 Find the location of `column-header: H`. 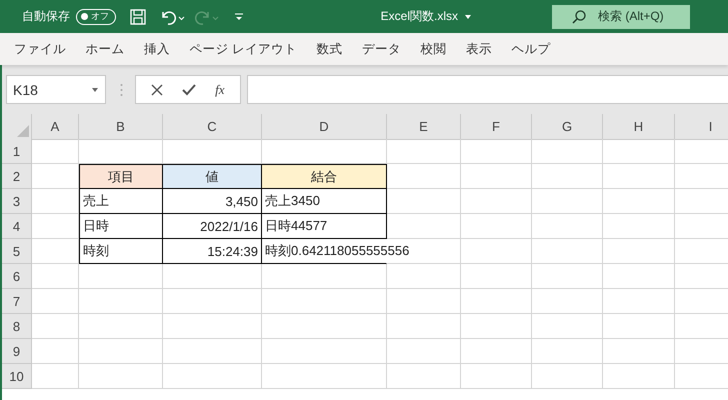

column-header: H is located at coordinates (639, 127).